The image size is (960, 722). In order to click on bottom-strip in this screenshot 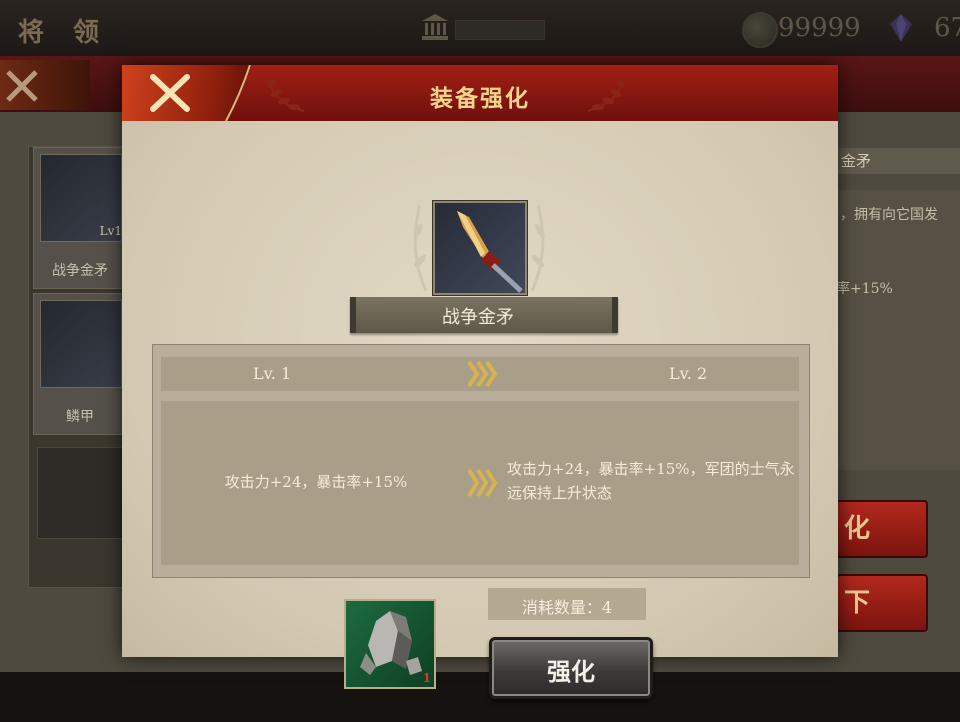, I will do `click(480, 697)`.